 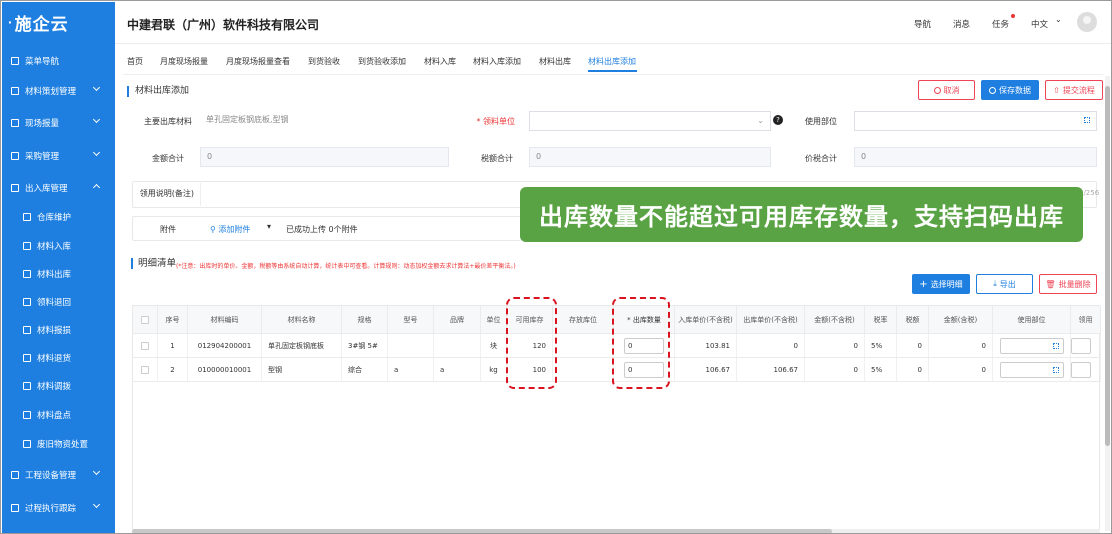 What do you see at coordinates (583, 320) in the screenshot?
I see `table-header: 存放库位` at bounding box center [583, 320].